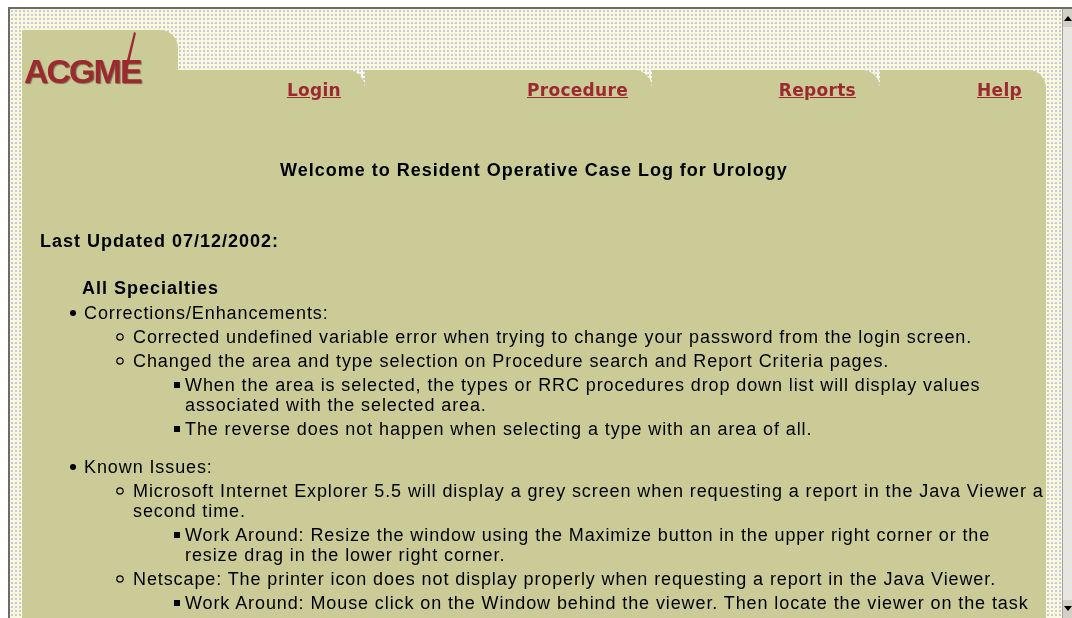 This screenshot has width=1072, height=618. I want to click on logo: ACGME, so click(82, 60).